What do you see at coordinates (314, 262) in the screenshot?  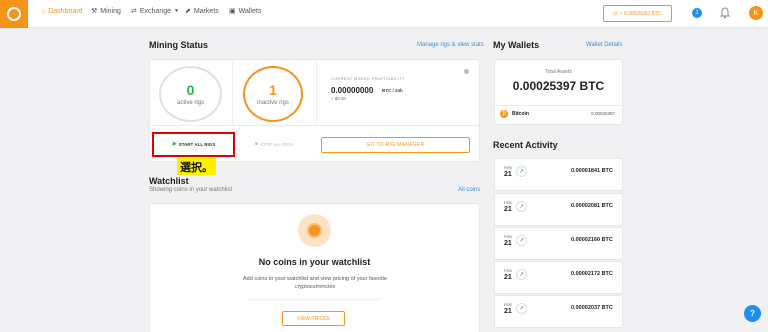 I see `watchlist-empty-title: No coins in your watchlist` at bounding box center [314, 262].